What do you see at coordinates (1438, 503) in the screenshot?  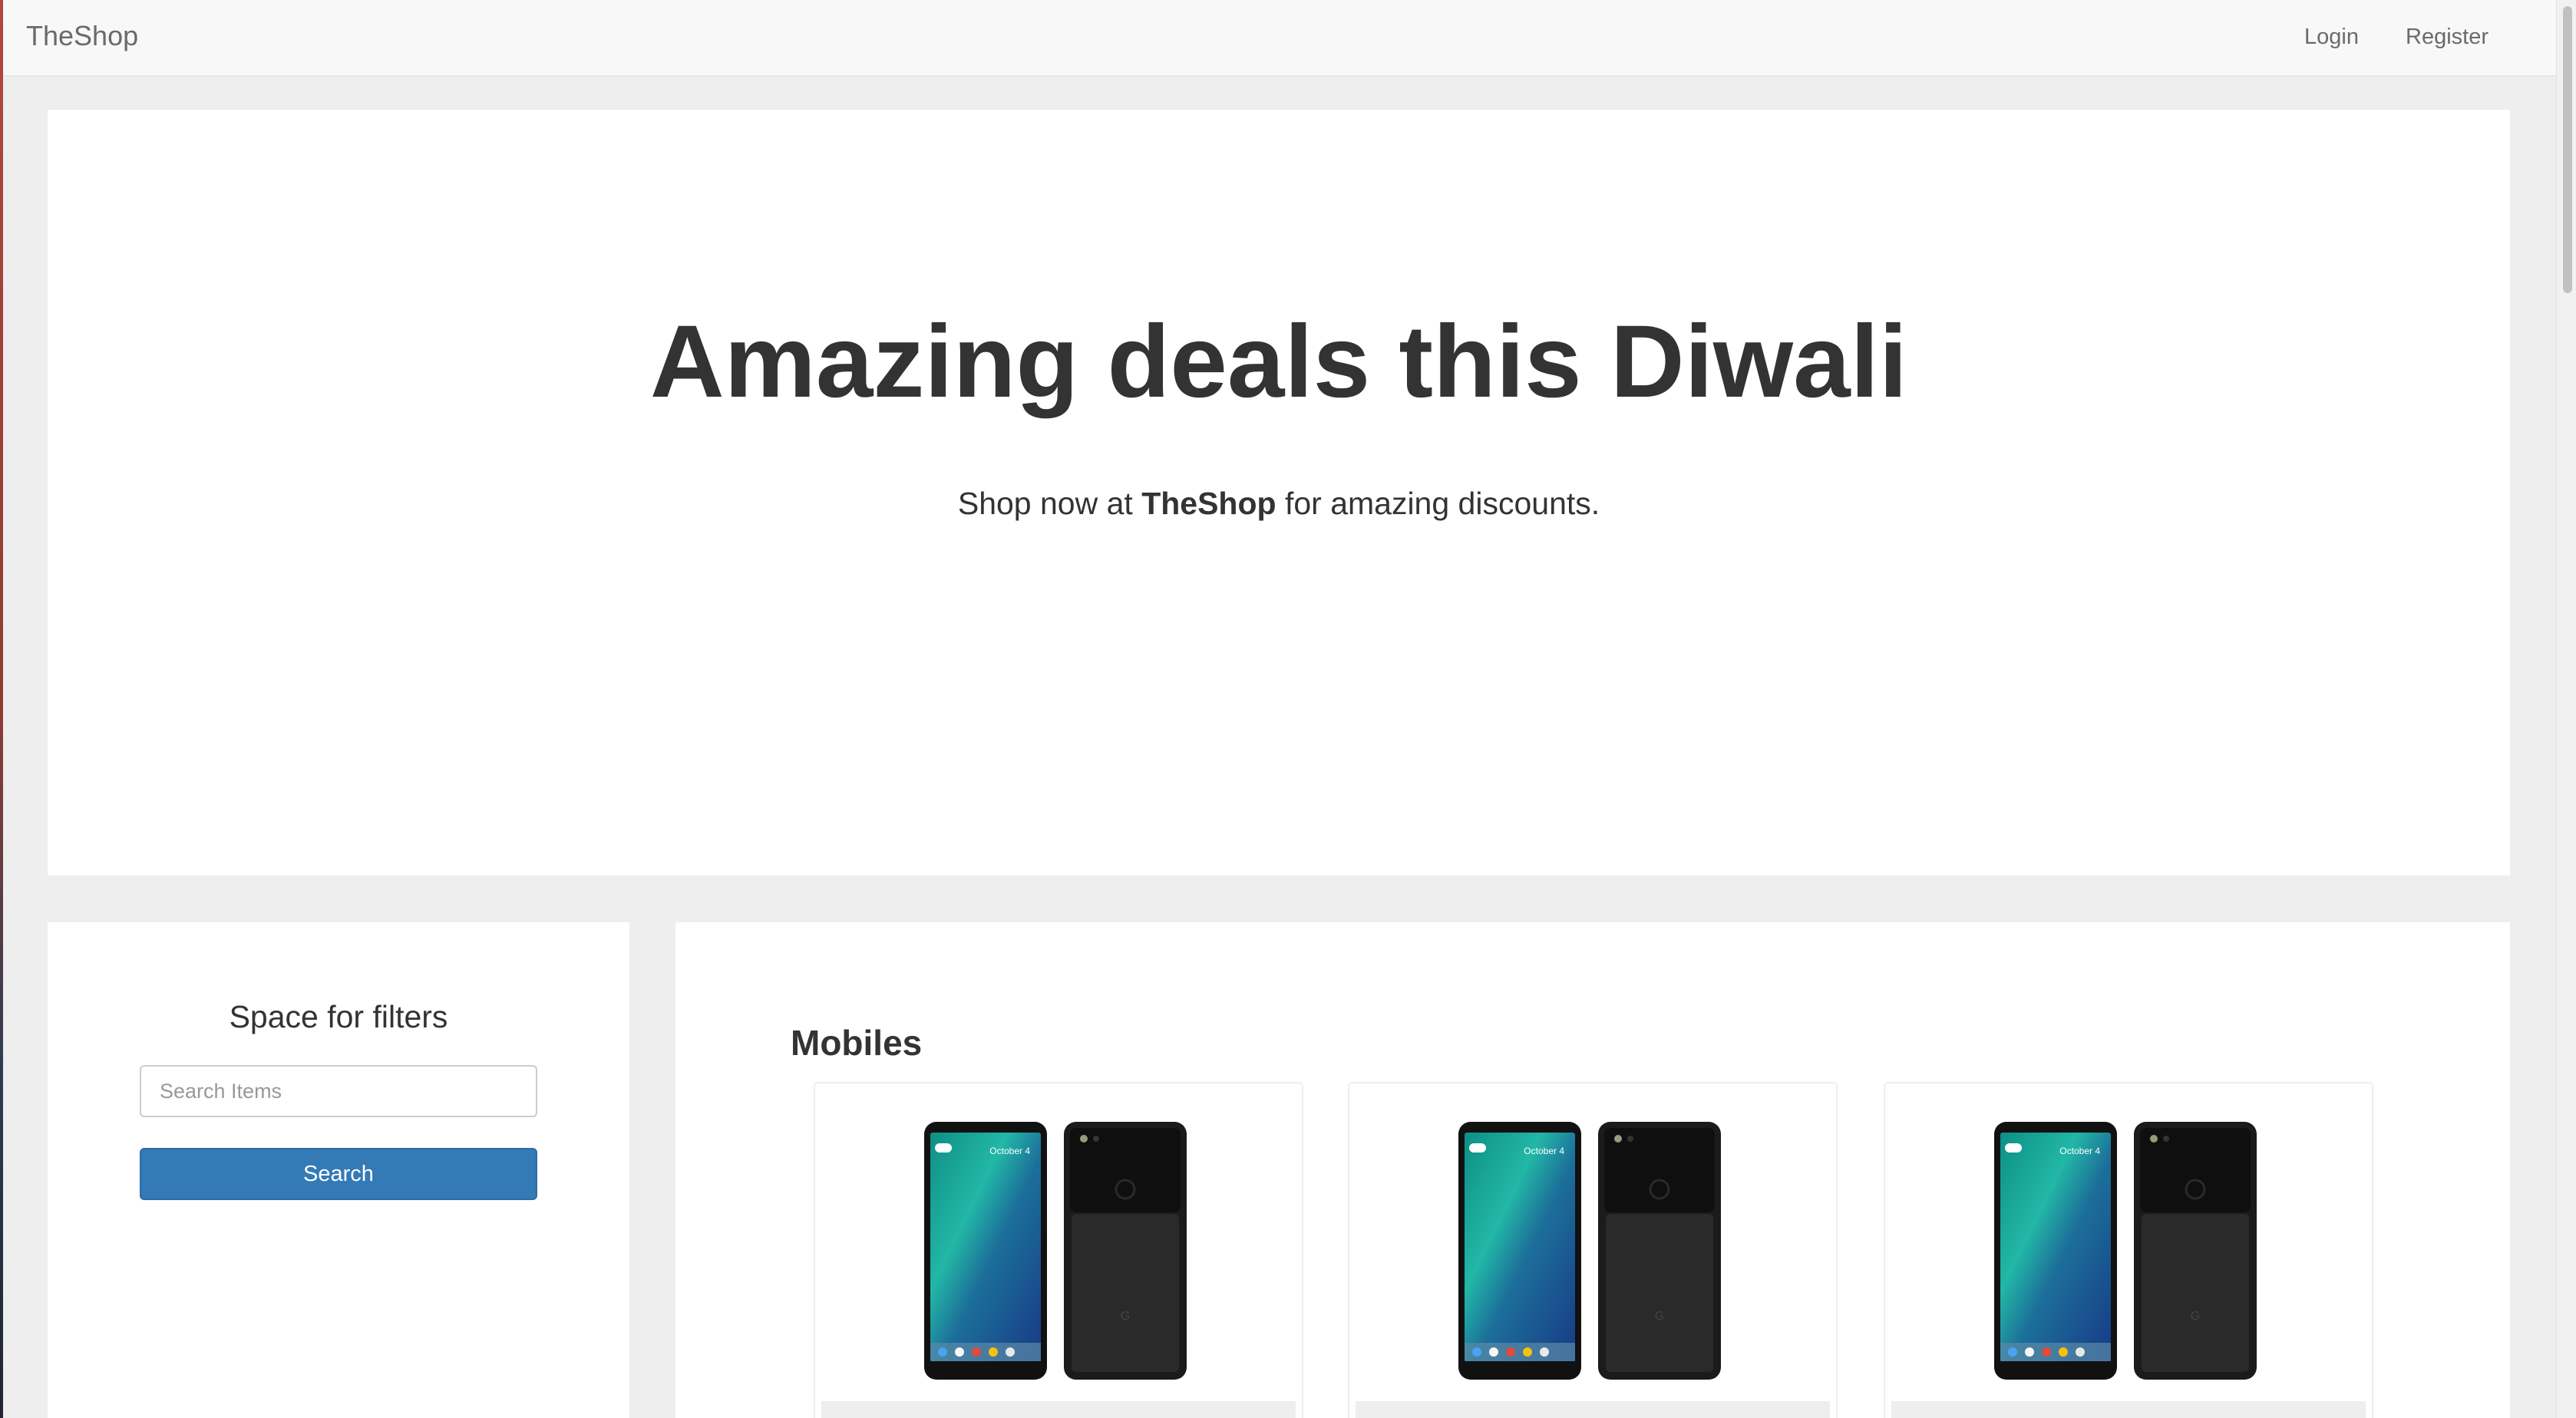 I see `hero-subtitle-suffix: for amazing discounts.` at bounding box center [1438, 503].